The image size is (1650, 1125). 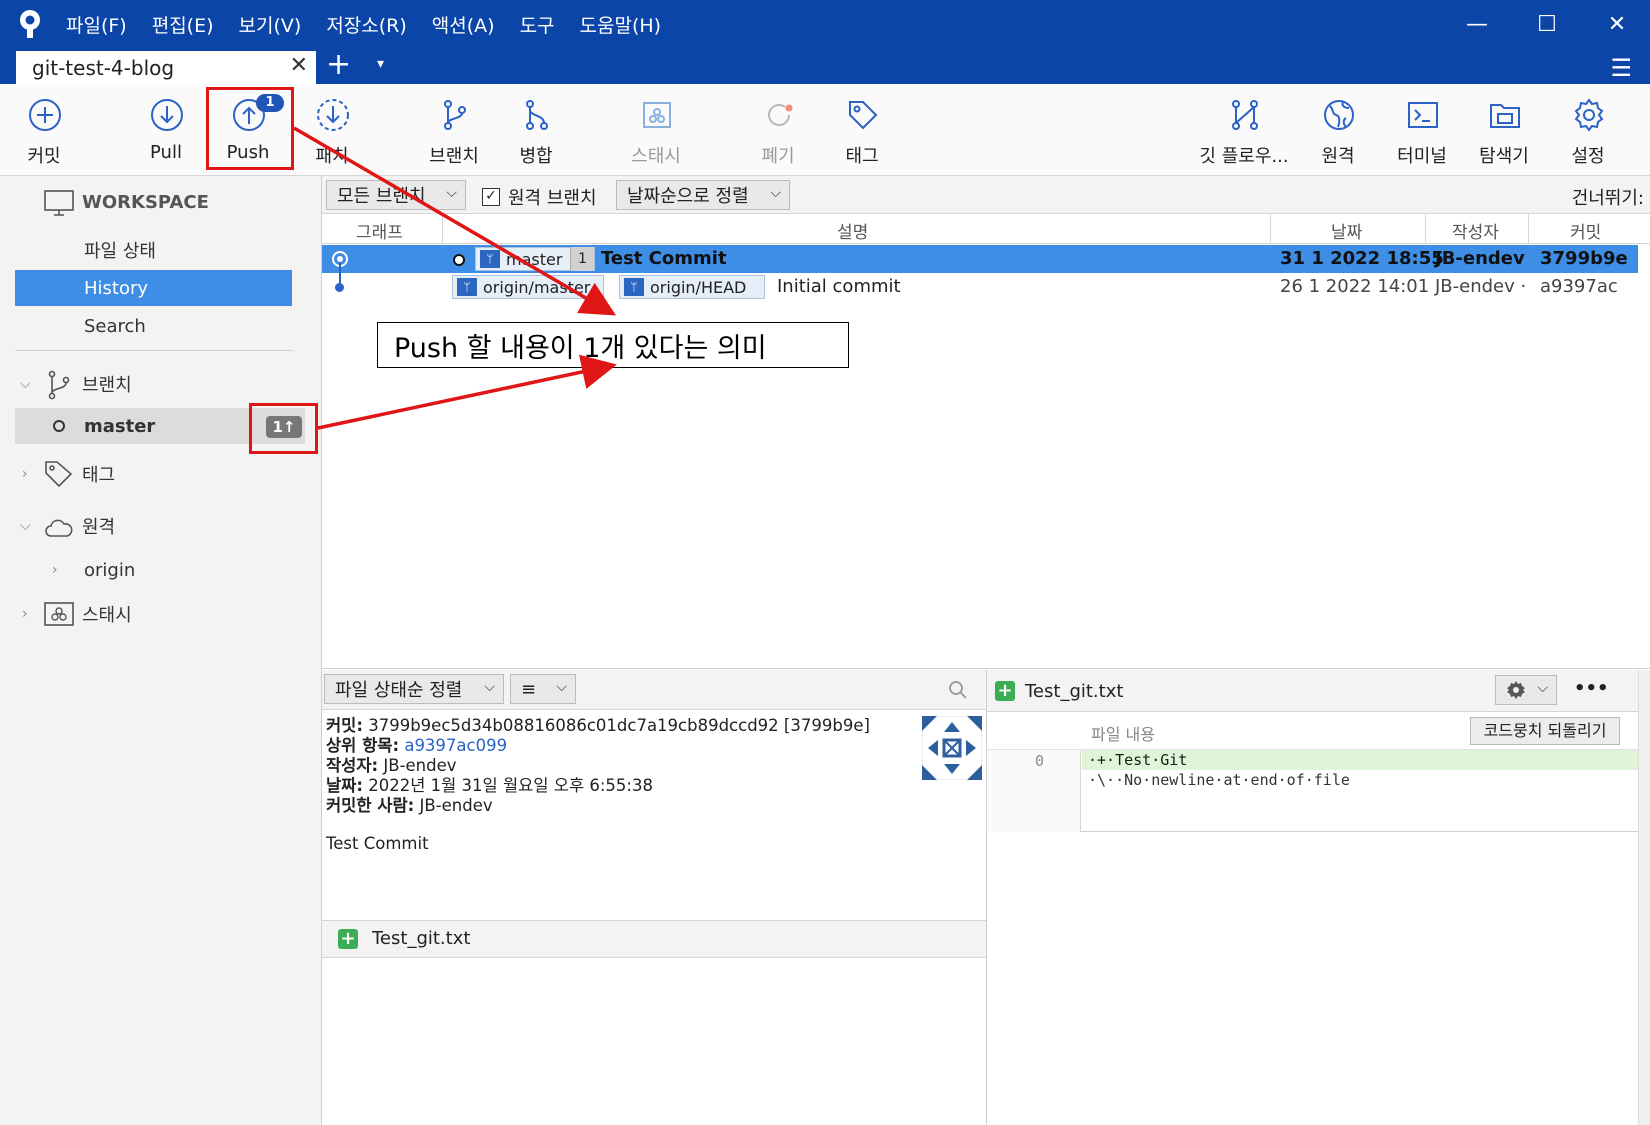 What do you see at coordinates (161, 326) in the screenshot?
I see `sidebar-item-search: Search` at bounding box center [161, 326].